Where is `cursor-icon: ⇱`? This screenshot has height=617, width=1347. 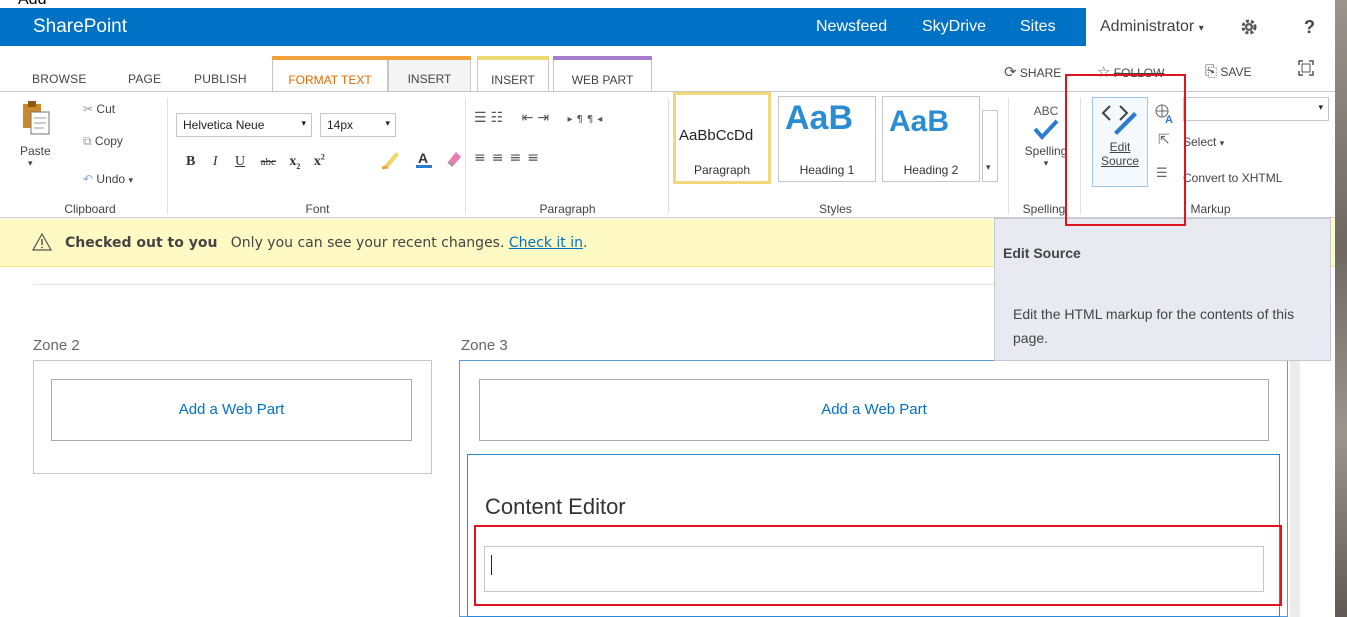
cursor-icon: ⇱ is located at coordinates (1164, 140).